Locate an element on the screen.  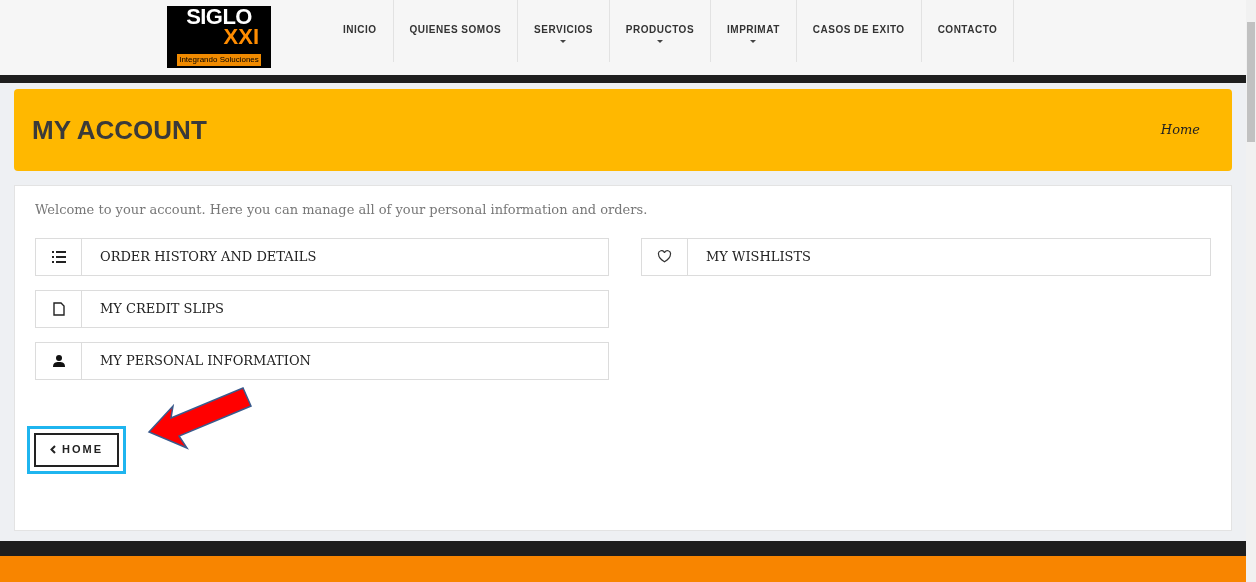
nav-item: SERVICIOS is located at coordinates (564, 31).